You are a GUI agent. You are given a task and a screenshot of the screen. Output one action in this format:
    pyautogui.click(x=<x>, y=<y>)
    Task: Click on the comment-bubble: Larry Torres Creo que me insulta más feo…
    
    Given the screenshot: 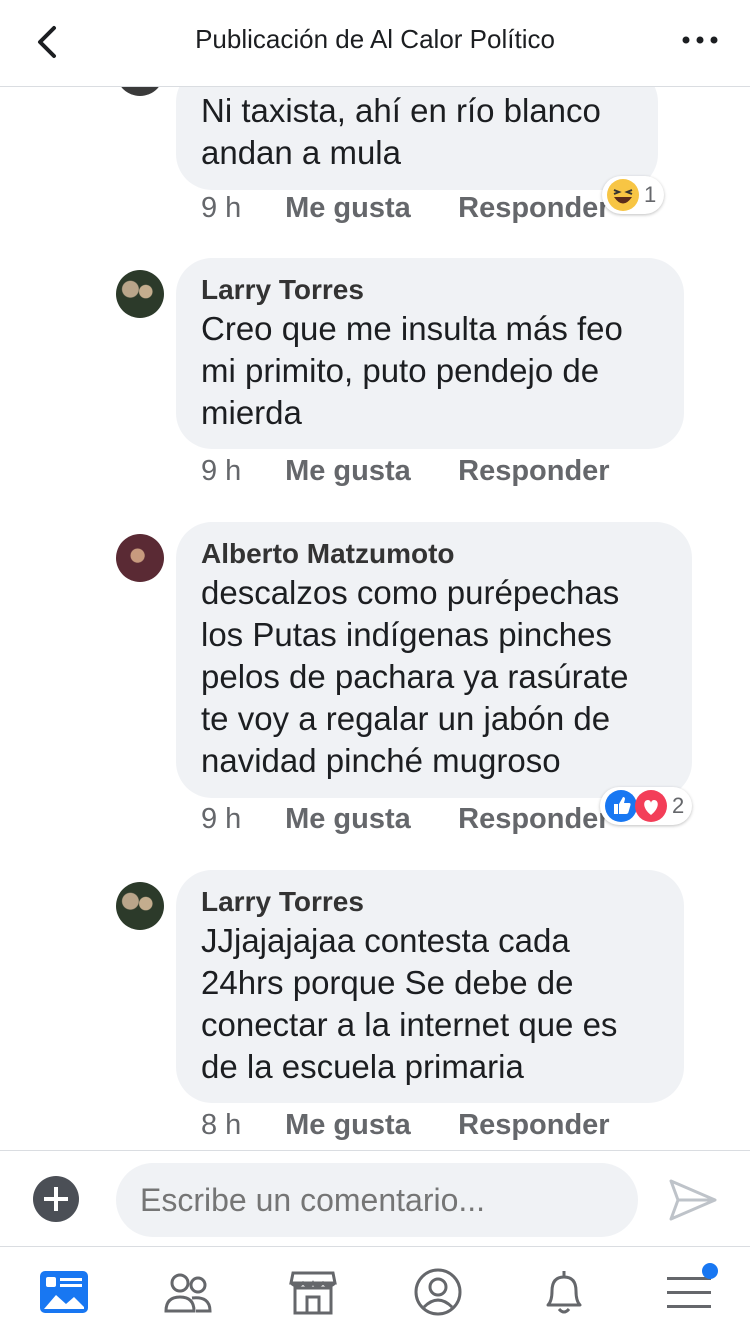 What is the action you would take?
    pyautogui.click(x=430, y=353)
    